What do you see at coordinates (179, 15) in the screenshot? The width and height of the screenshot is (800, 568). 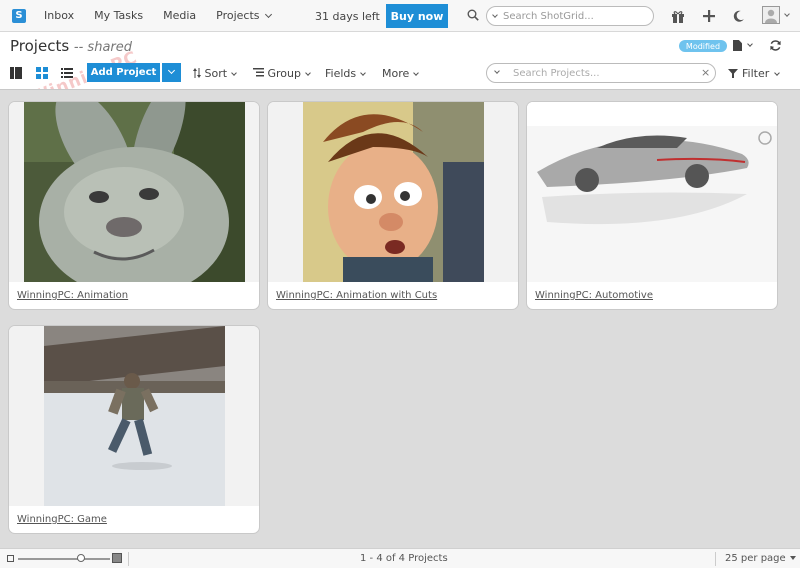 I see `nav-media: Media` at bounding box center [179, 15].